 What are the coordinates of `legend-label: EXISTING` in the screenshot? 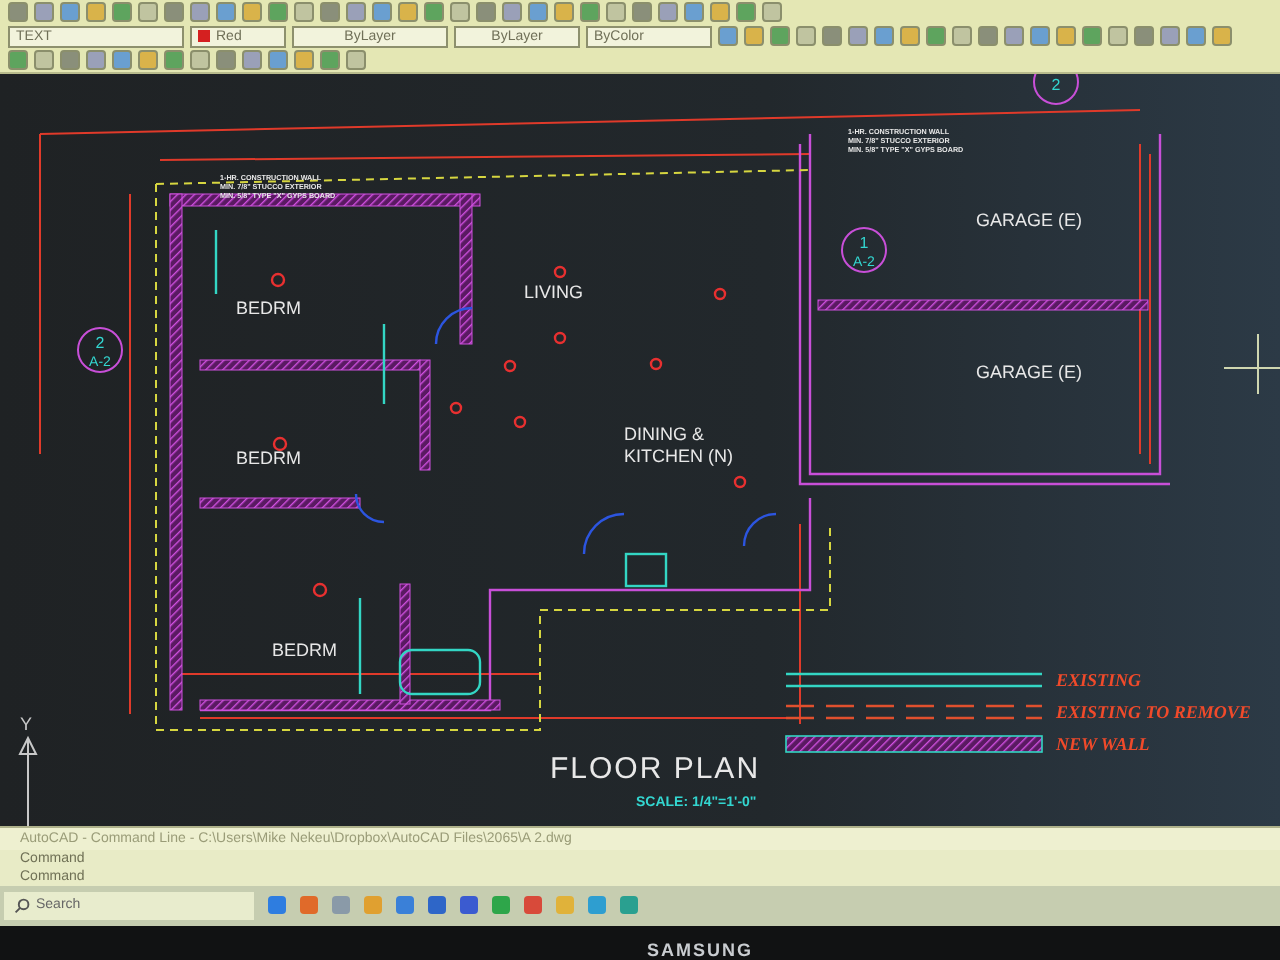 It's located at (1099, 680).